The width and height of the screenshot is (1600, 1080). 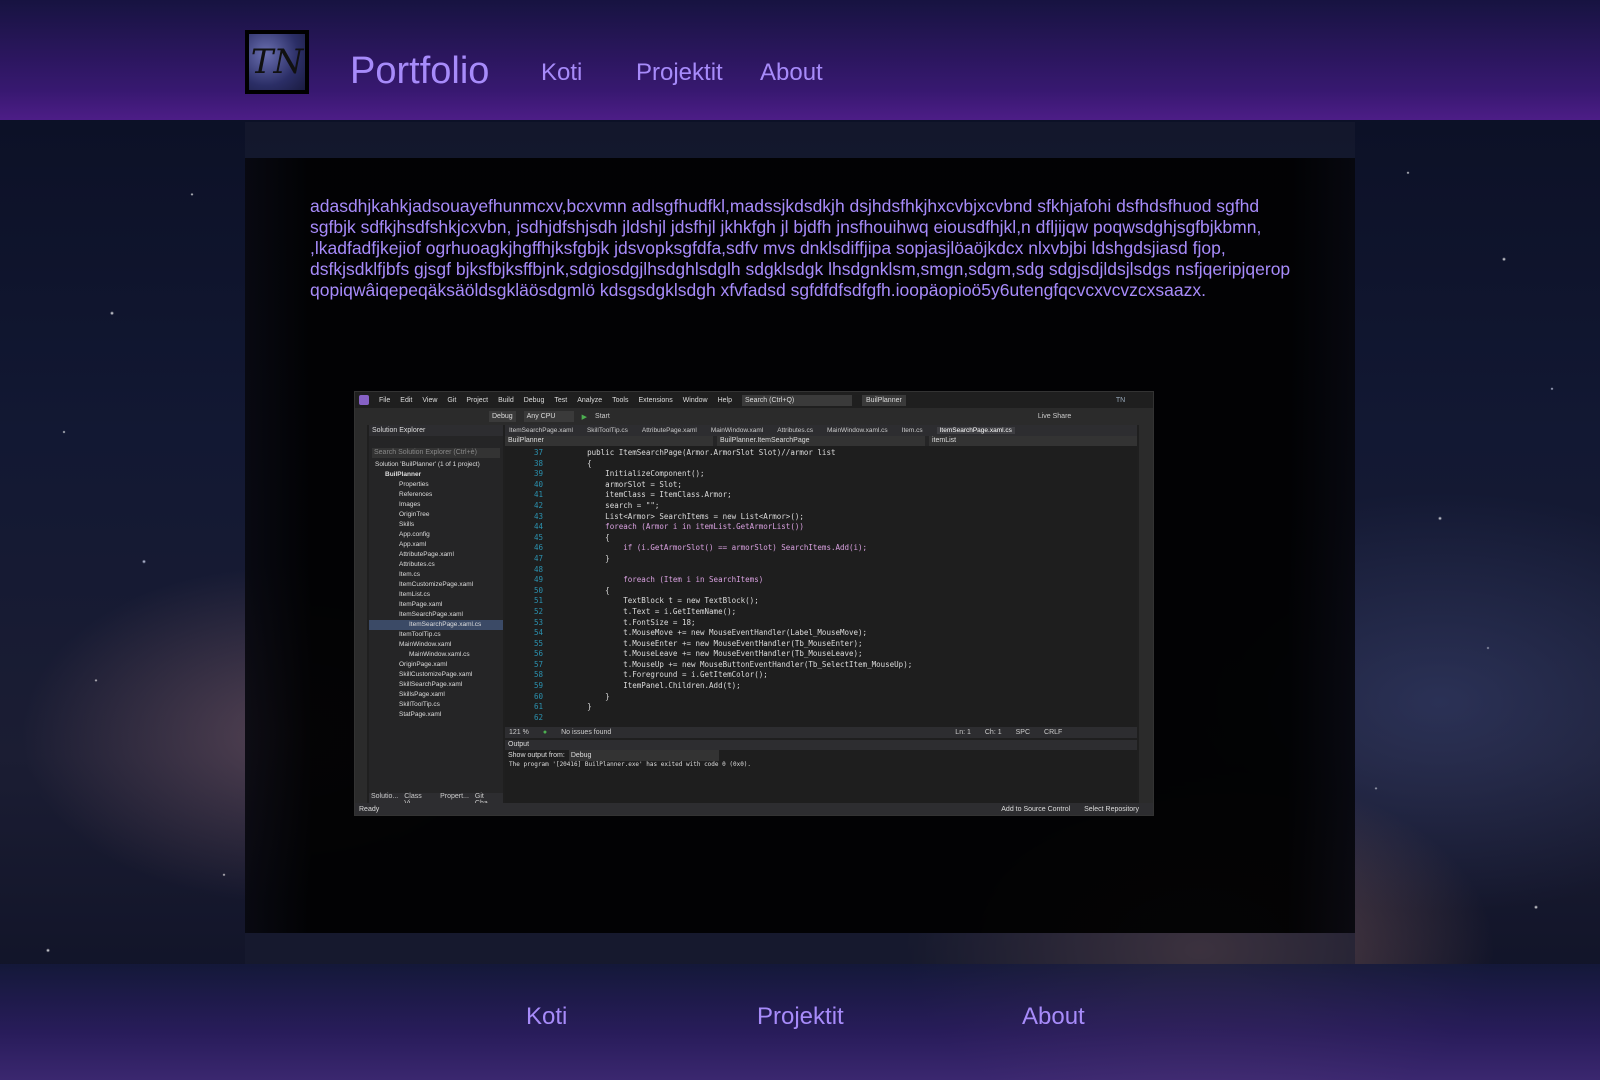 What do you see at coordinates (679, 73) in the screenshot?
I see `nav-link-projektit: Projektit` at bounding box center [679, 73].